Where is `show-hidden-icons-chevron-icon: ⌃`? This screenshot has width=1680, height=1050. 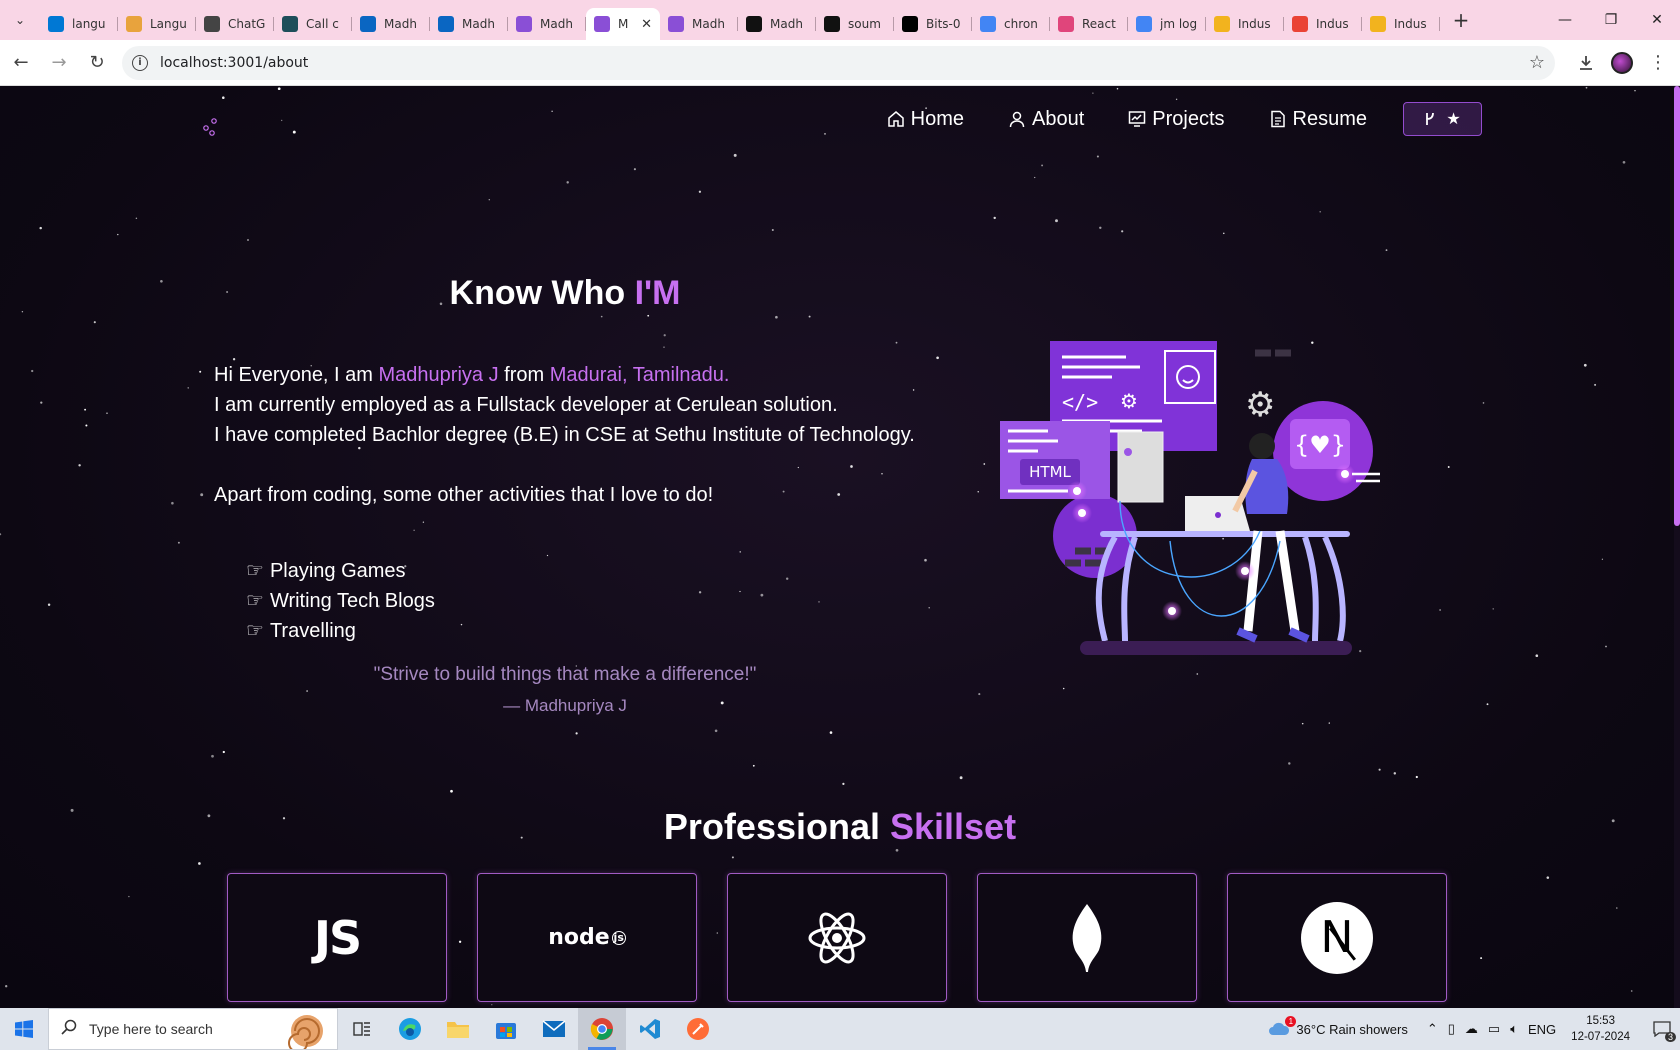
show-hidden-icons-chevron-icon: ⌃ is located at coordinates (1432, 1029).